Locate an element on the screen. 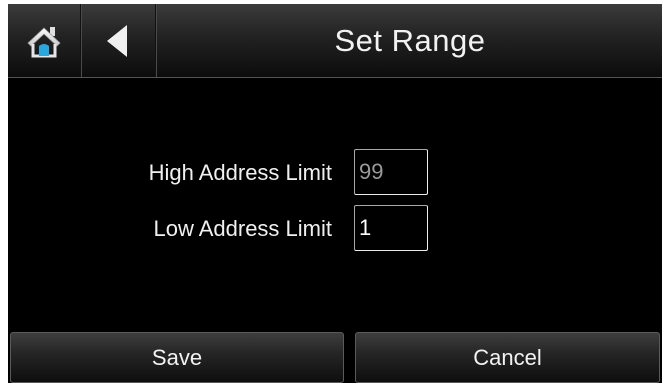 This screenshot has width=670, height=386. low-address-row: Low Address Limit is located at coordinates (335, 229).